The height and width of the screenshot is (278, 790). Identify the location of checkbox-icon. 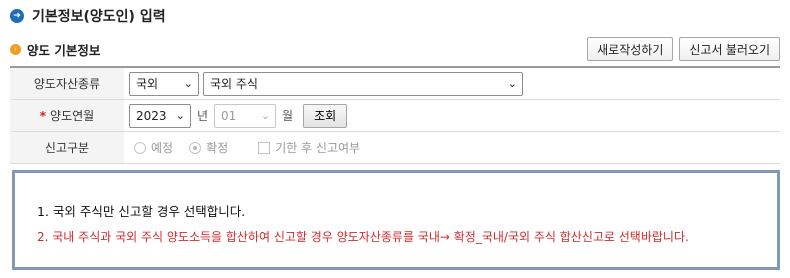
(264, 147).